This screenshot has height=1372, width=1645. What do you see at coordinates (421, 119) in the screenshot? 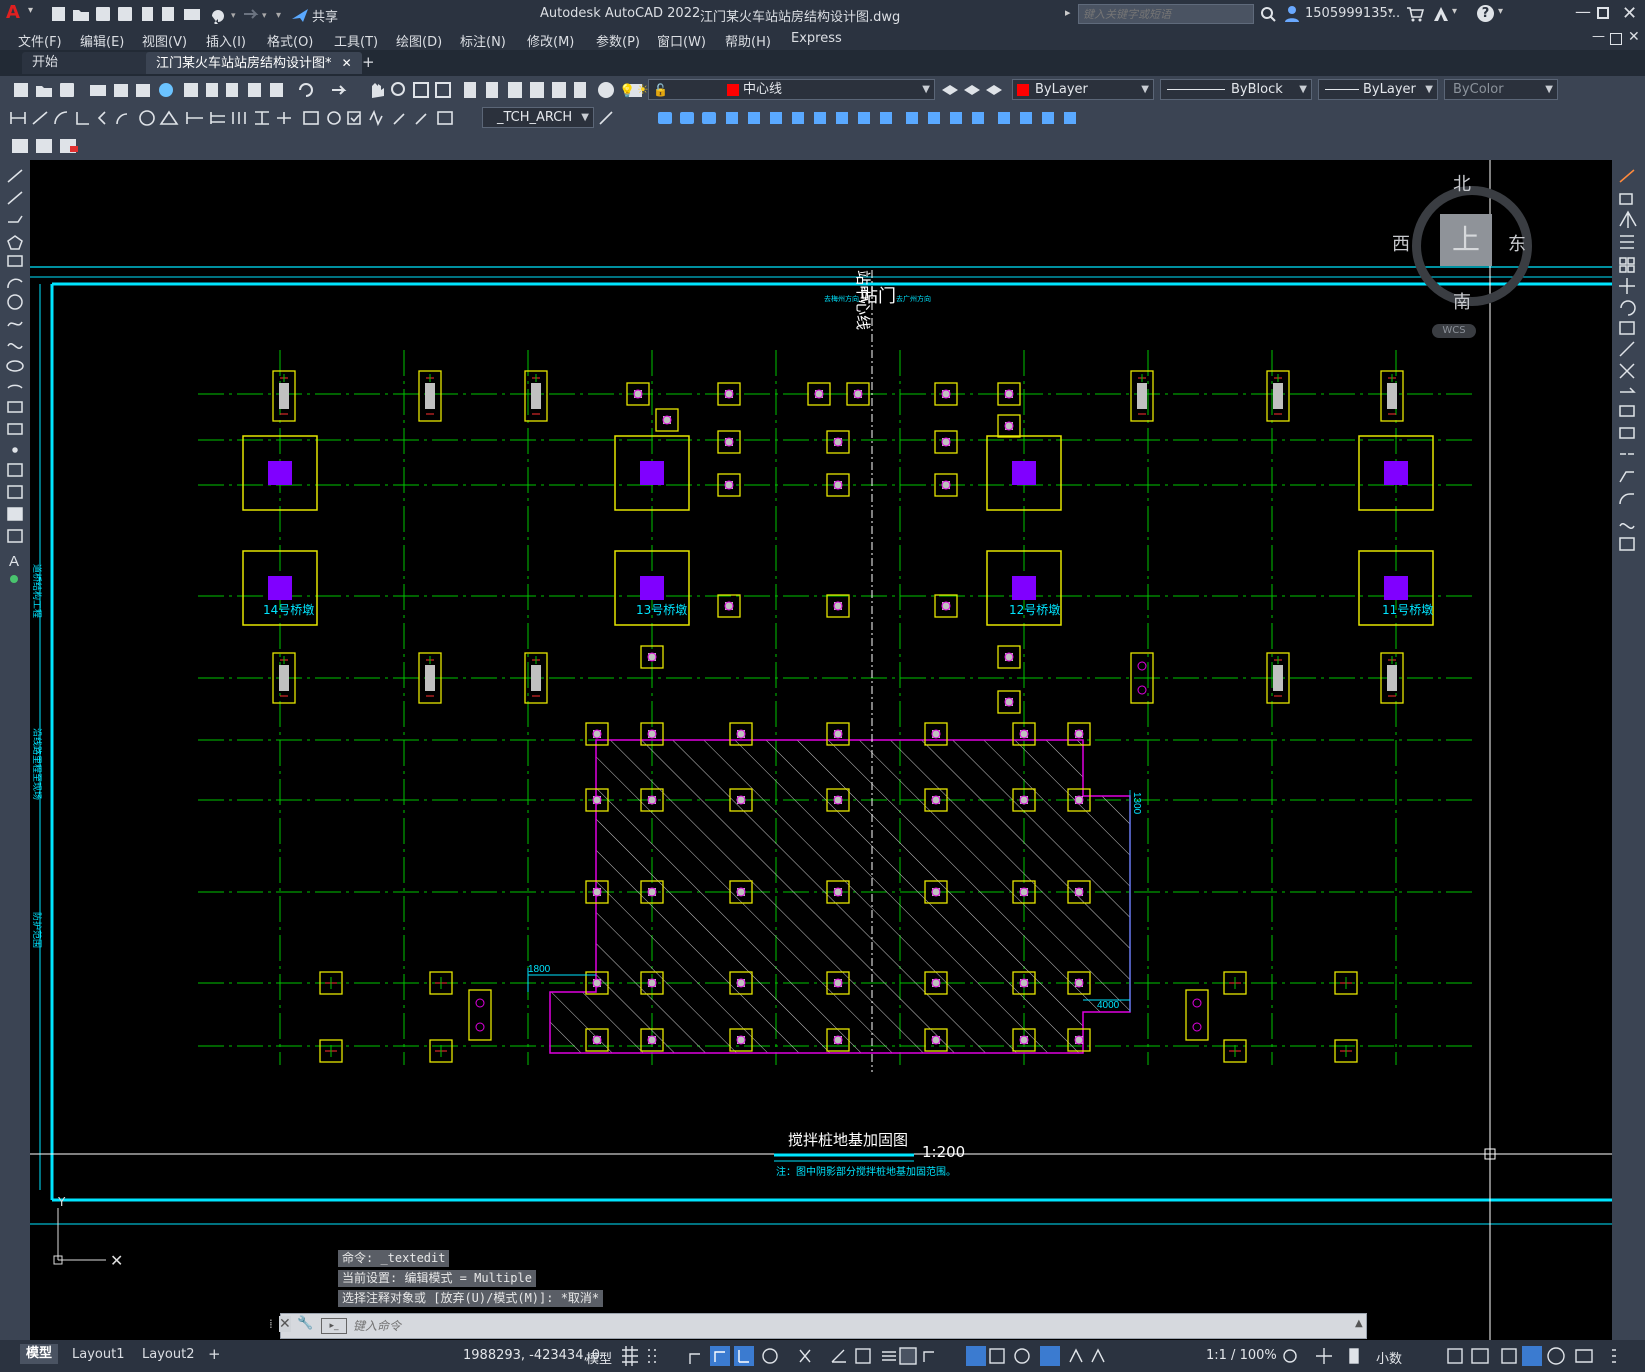
I see `dim-text-edit-icon` at bounding box center [421, 119].